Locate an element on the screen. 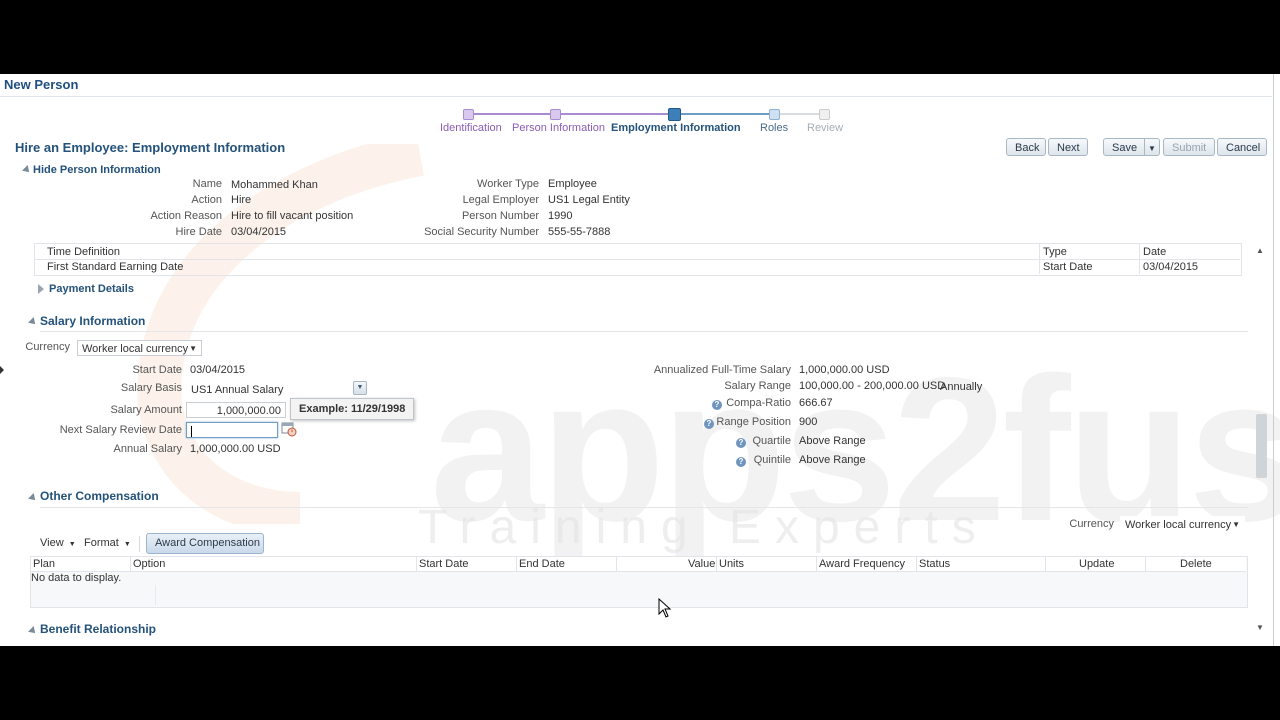 This screenshot has height=720, width=1280. oc-currency-value: Worker local currency is located at coordinates (1178, 525).